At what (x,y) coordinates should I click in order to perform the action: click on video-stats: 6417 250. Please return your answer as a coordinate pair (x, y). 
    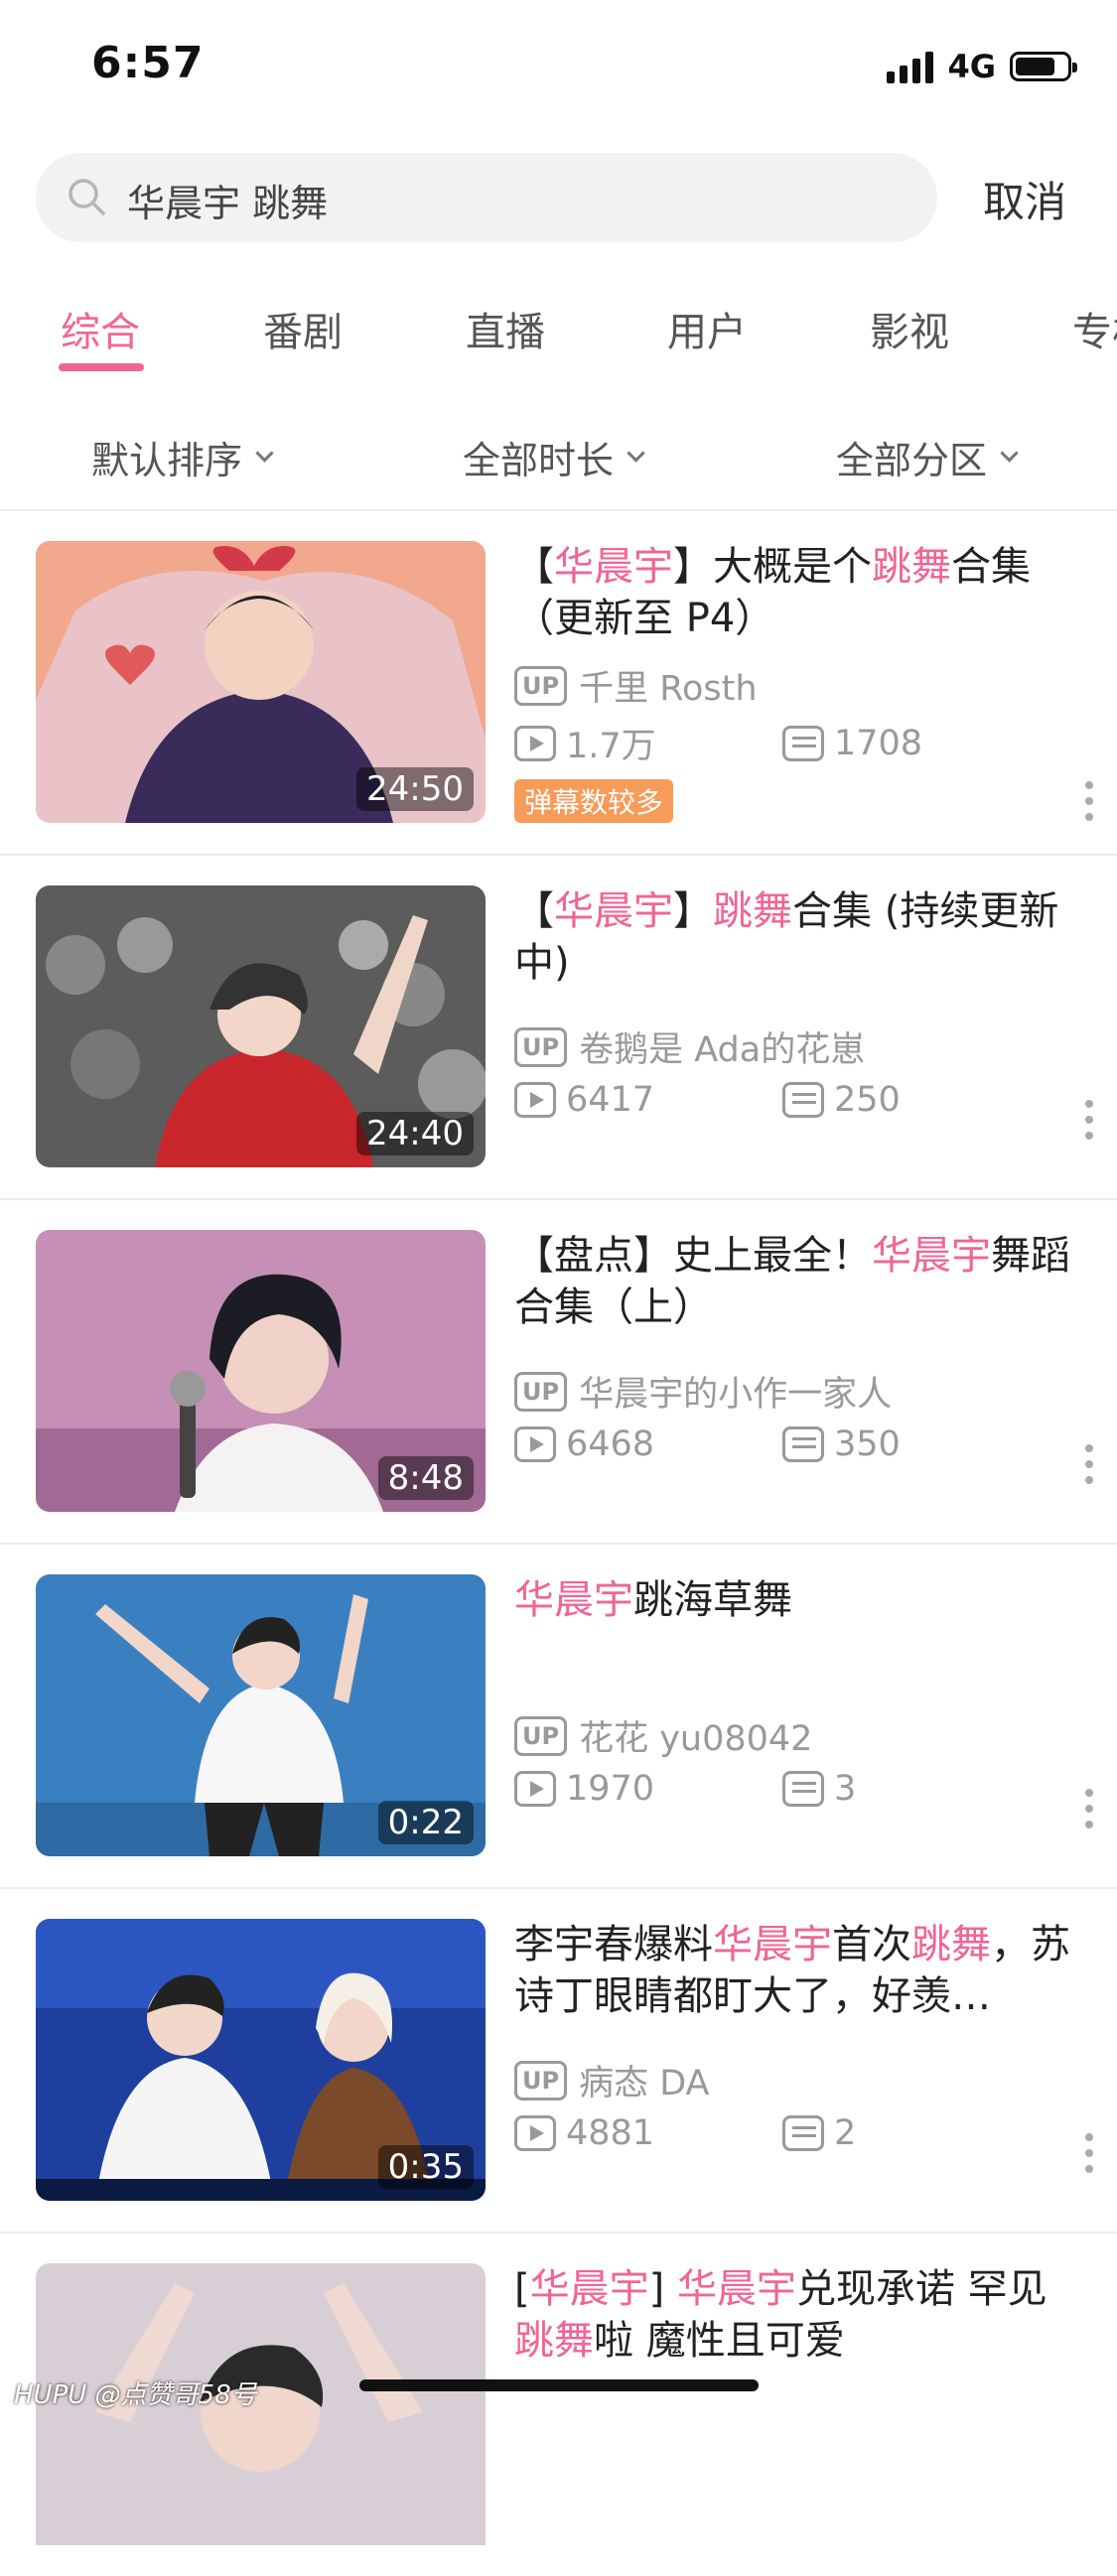
    Looking at the image, I should click on (708, 1100).